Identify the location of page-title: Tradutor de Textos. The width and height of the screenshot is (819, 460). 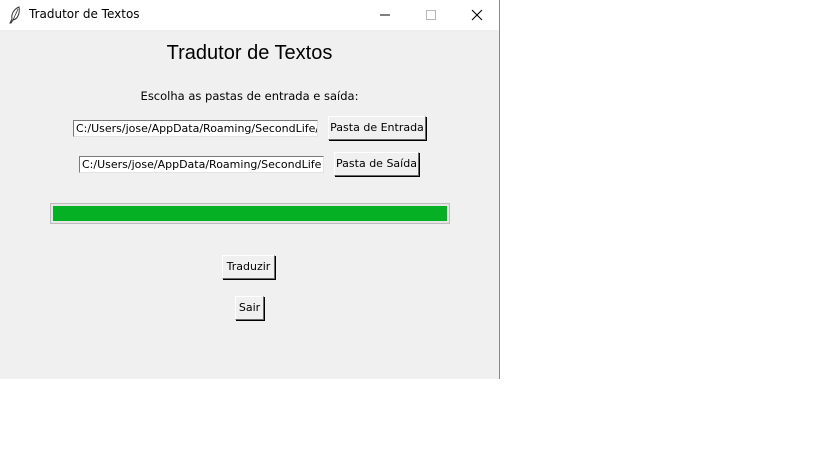
(249, 53).